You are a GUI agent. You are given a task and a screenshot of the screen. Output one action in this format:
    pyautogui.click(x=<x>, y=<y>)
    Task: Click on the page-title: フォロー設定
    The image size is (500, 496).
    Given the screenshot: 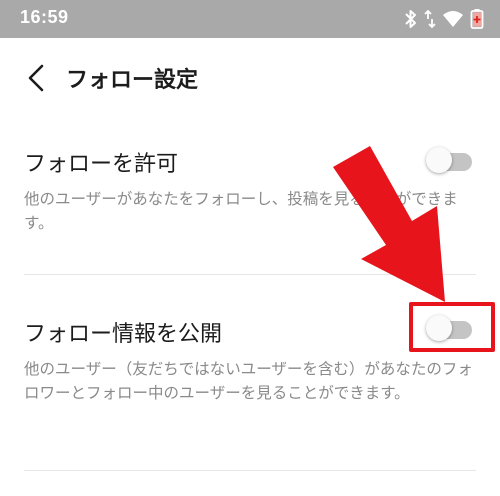 What is the action you would take?
    pyautogui.click(x=132, y=80)
    